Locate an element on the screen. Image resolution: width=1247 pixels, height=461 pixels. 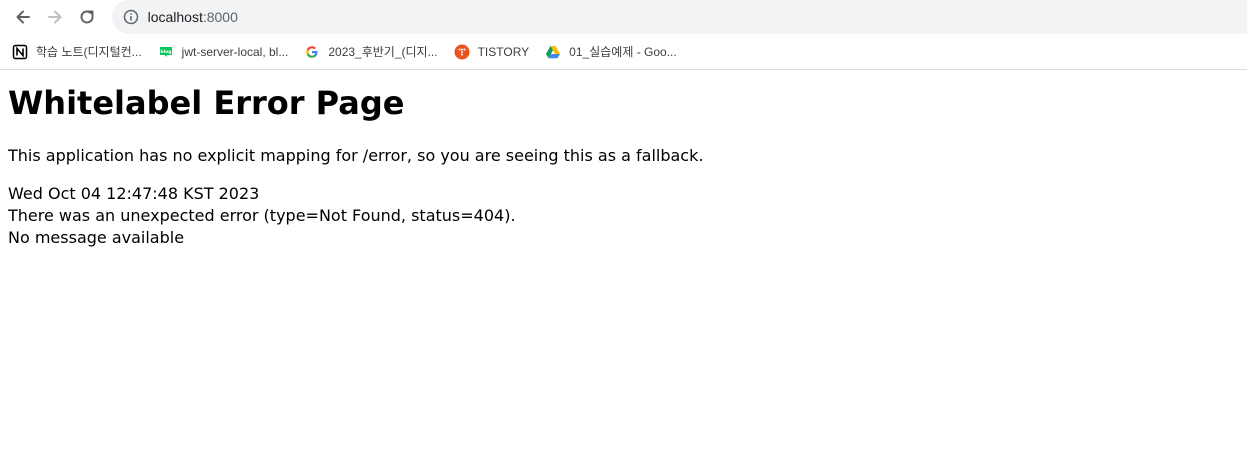
reload-icon is located at coordinates (87, 17).